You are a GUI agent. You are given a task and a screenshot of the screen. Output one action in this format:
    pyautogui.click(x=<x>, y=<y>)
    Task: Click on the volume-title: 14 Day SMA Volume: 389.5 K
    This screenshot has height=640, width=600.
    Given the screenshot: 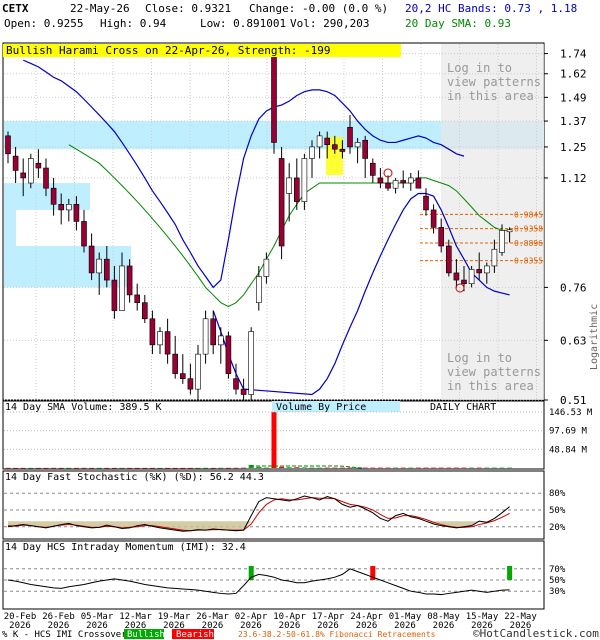 What is the action you would take?
    pyautogui.click(x=83, y=407)
    